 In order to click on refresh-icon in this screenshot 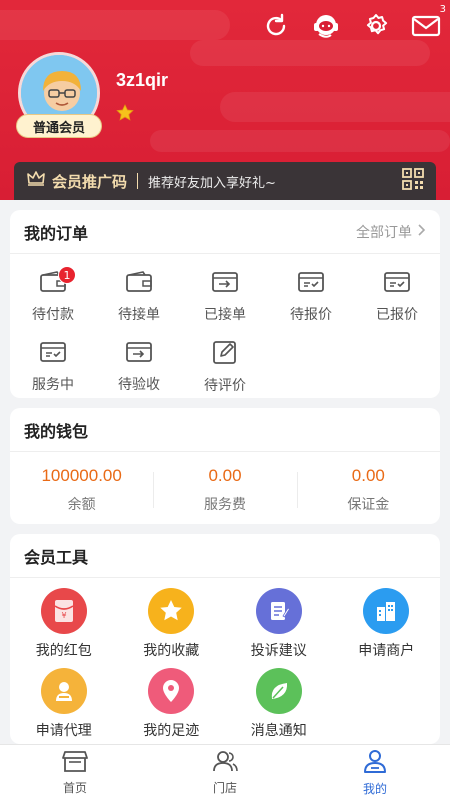, I will do `click(276, 26)`.